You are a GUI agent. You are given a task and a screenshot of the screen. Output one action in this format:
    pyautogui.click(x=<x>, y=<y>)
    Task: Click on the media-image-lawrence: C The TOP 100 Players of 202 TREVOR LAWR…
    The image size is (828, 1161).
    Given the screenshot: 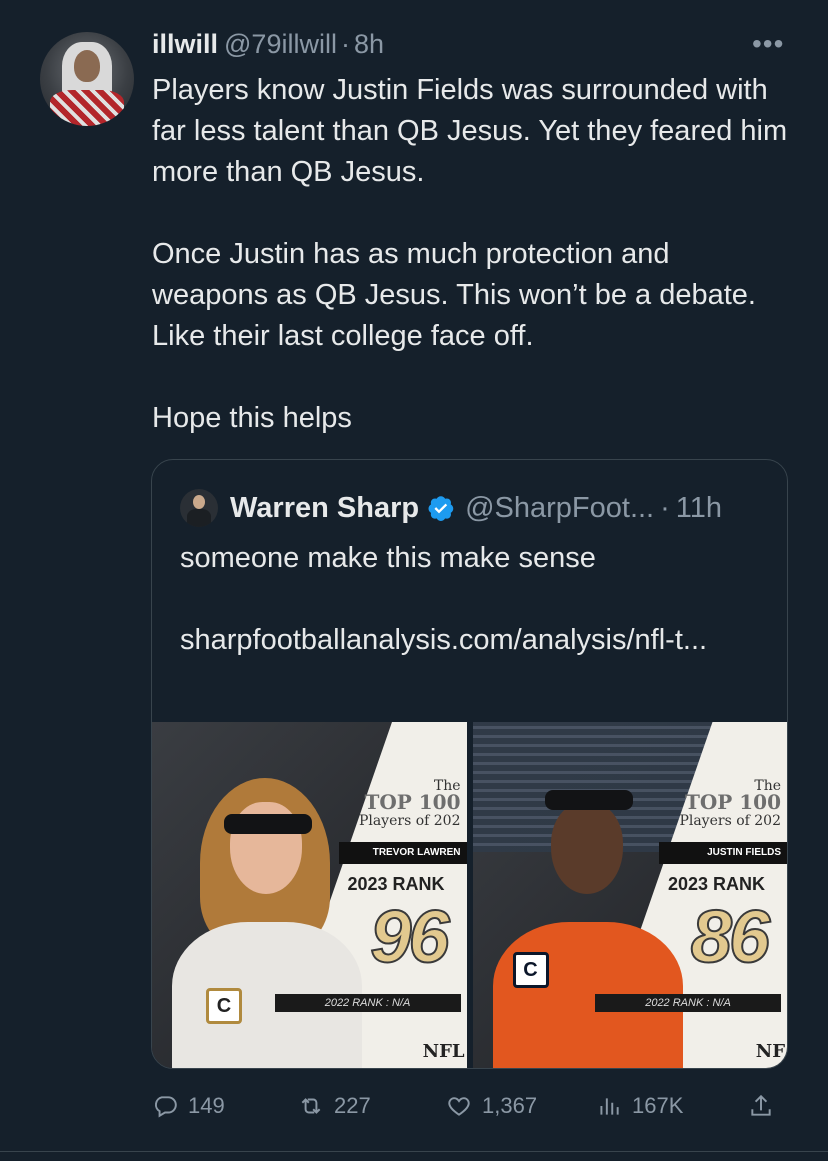 What is the action you would take?
    pyautogui.click(x=309, y=895)
    